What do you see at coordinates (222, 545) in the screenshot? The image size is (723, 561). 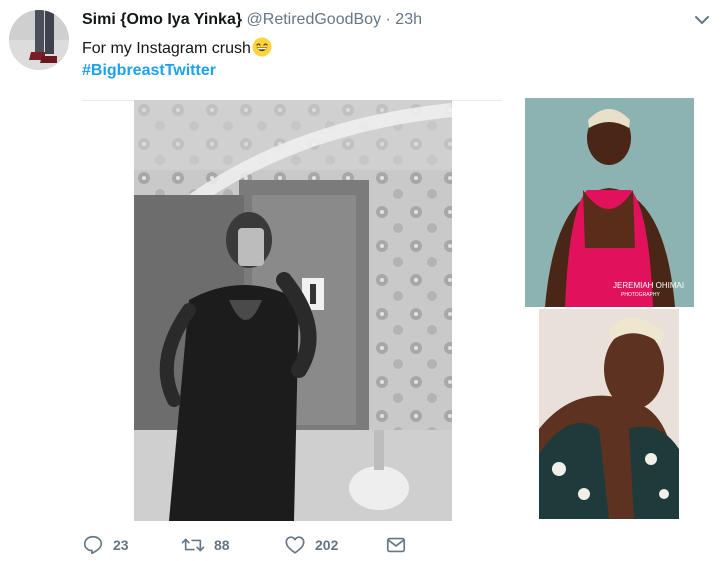 I see `retweet-count: 88` at bounding box center [222, 545].